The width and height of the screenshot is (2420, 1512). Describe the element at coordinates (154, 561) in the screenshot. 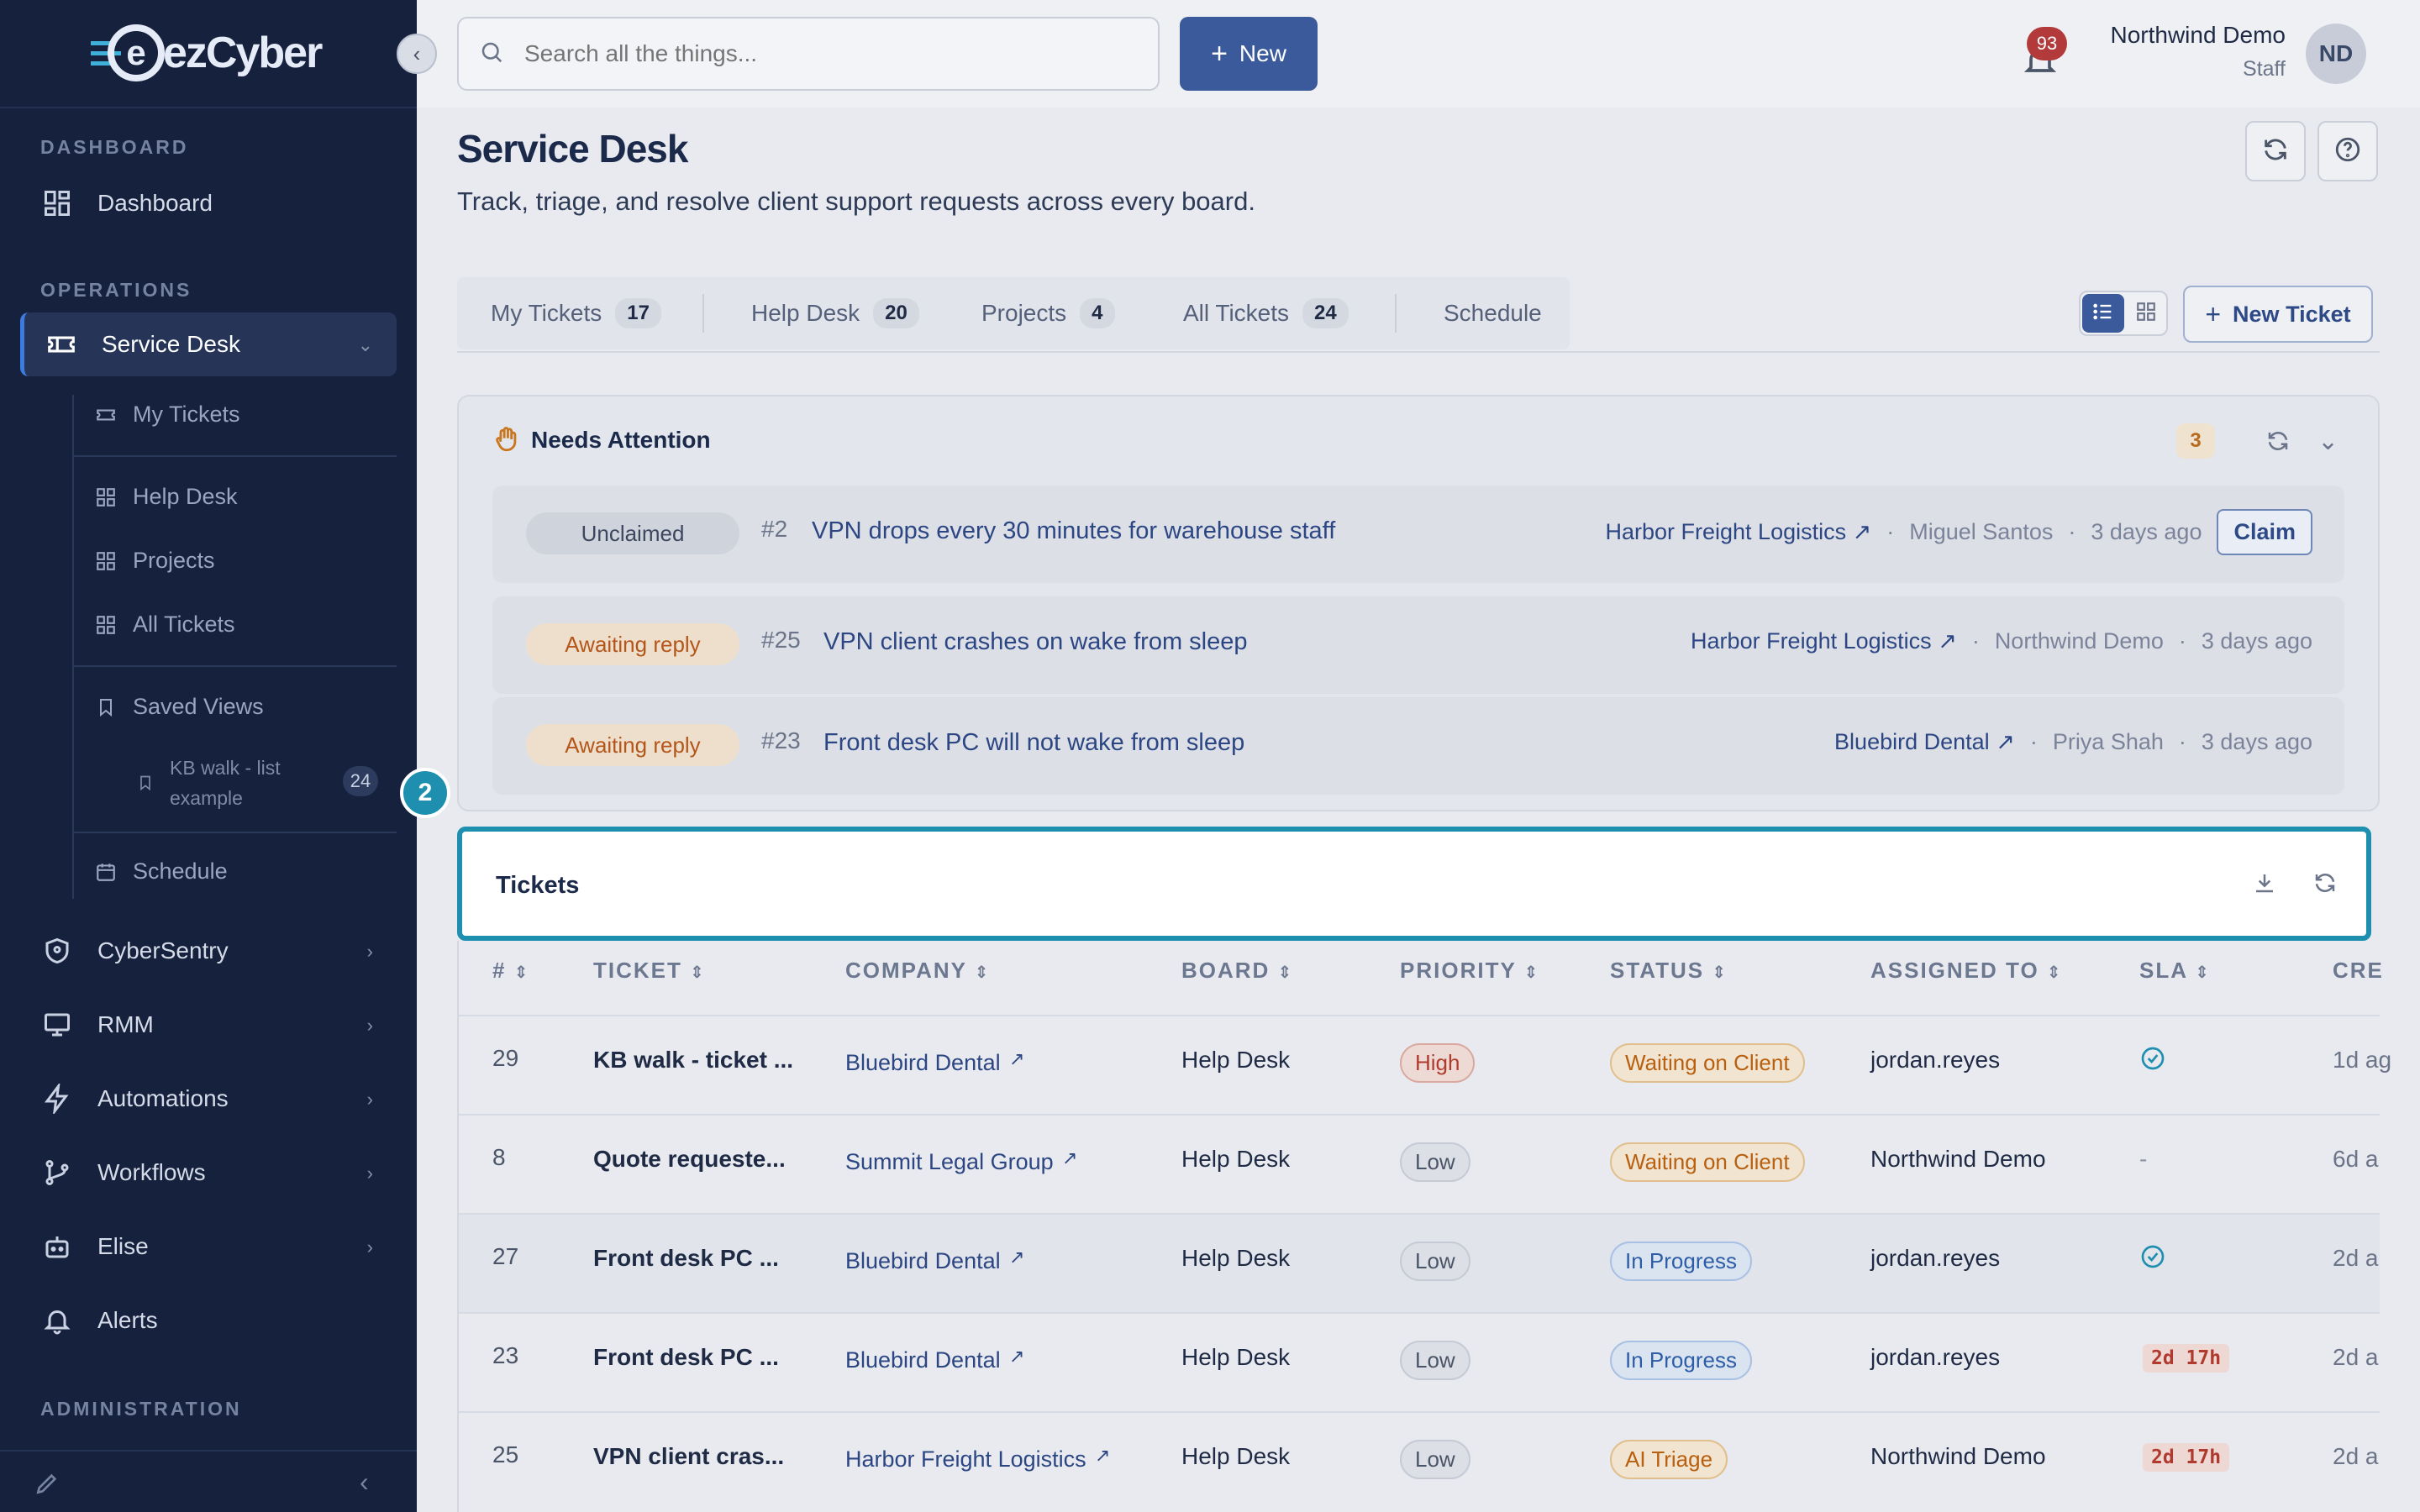

I see `sidebar-subitem-projects: Projects` at that location.